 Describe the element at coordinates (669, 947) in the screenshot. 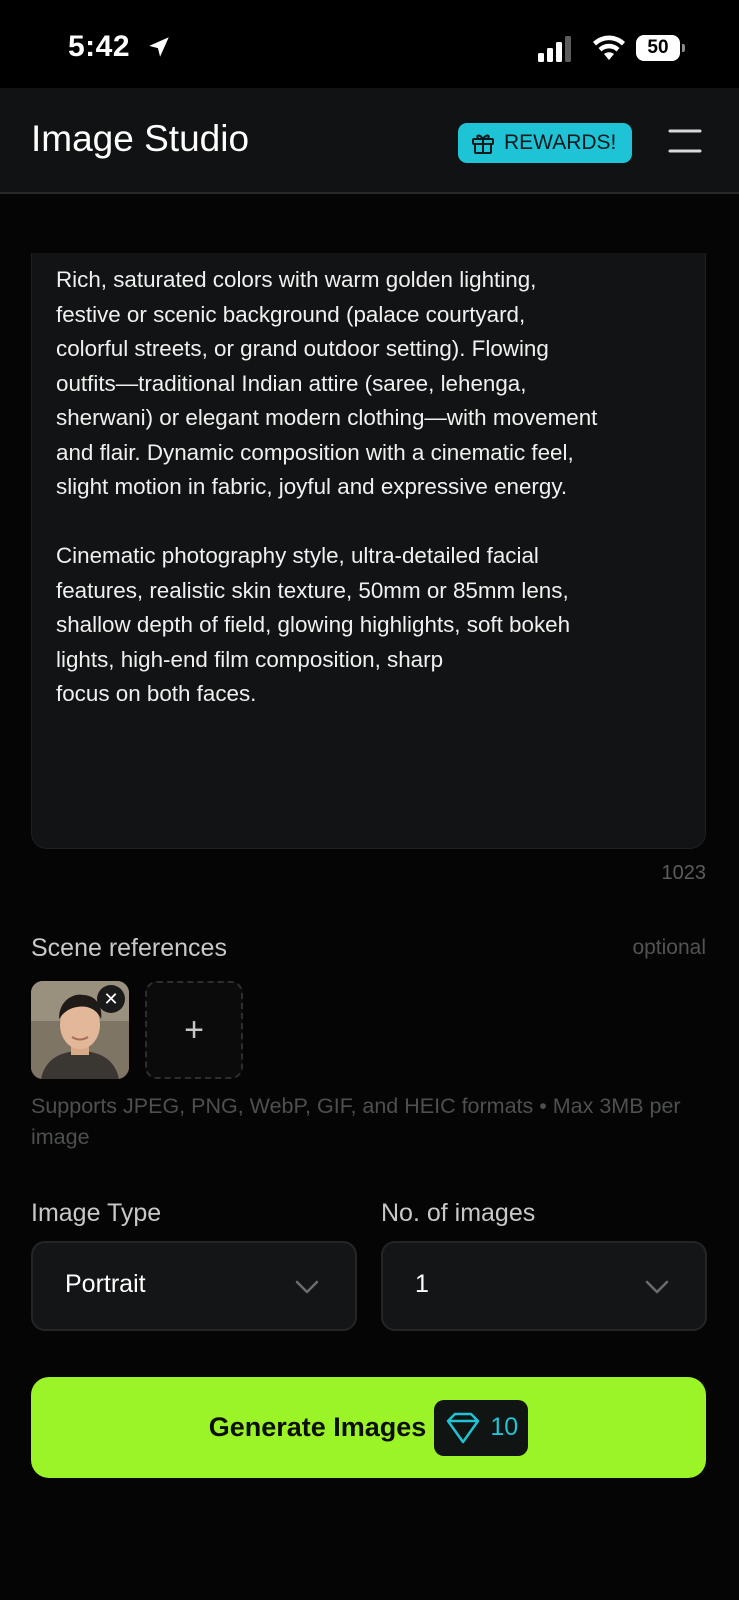

I see `optional-label: optional` at that location.